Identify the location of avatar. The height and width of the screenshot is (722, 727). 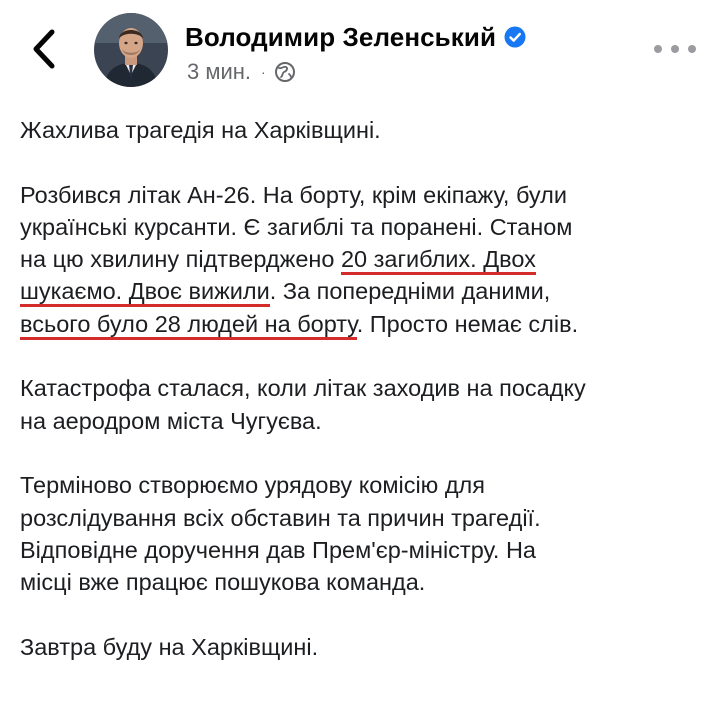
(131, 50).